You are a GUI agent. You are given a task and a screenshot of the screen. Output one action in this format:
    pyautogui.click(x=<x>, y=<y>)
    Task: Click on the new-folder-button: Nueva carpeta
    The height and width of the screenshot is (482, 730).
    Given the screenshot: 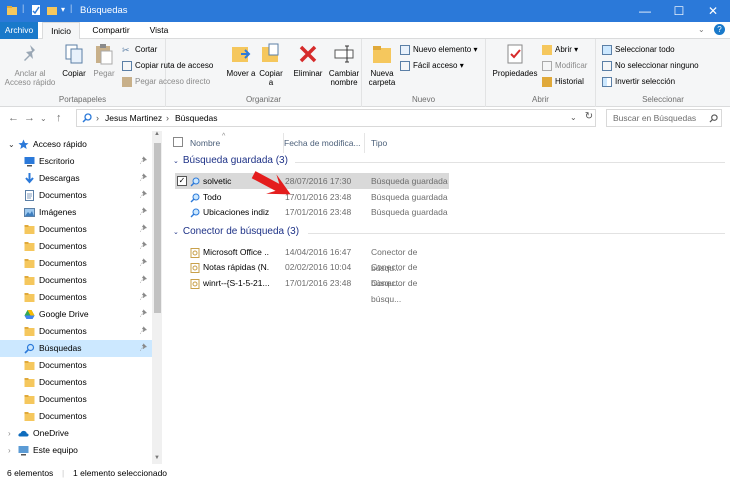 What is the action you would take?
    pyautogui.click(x=382, y=64)
    